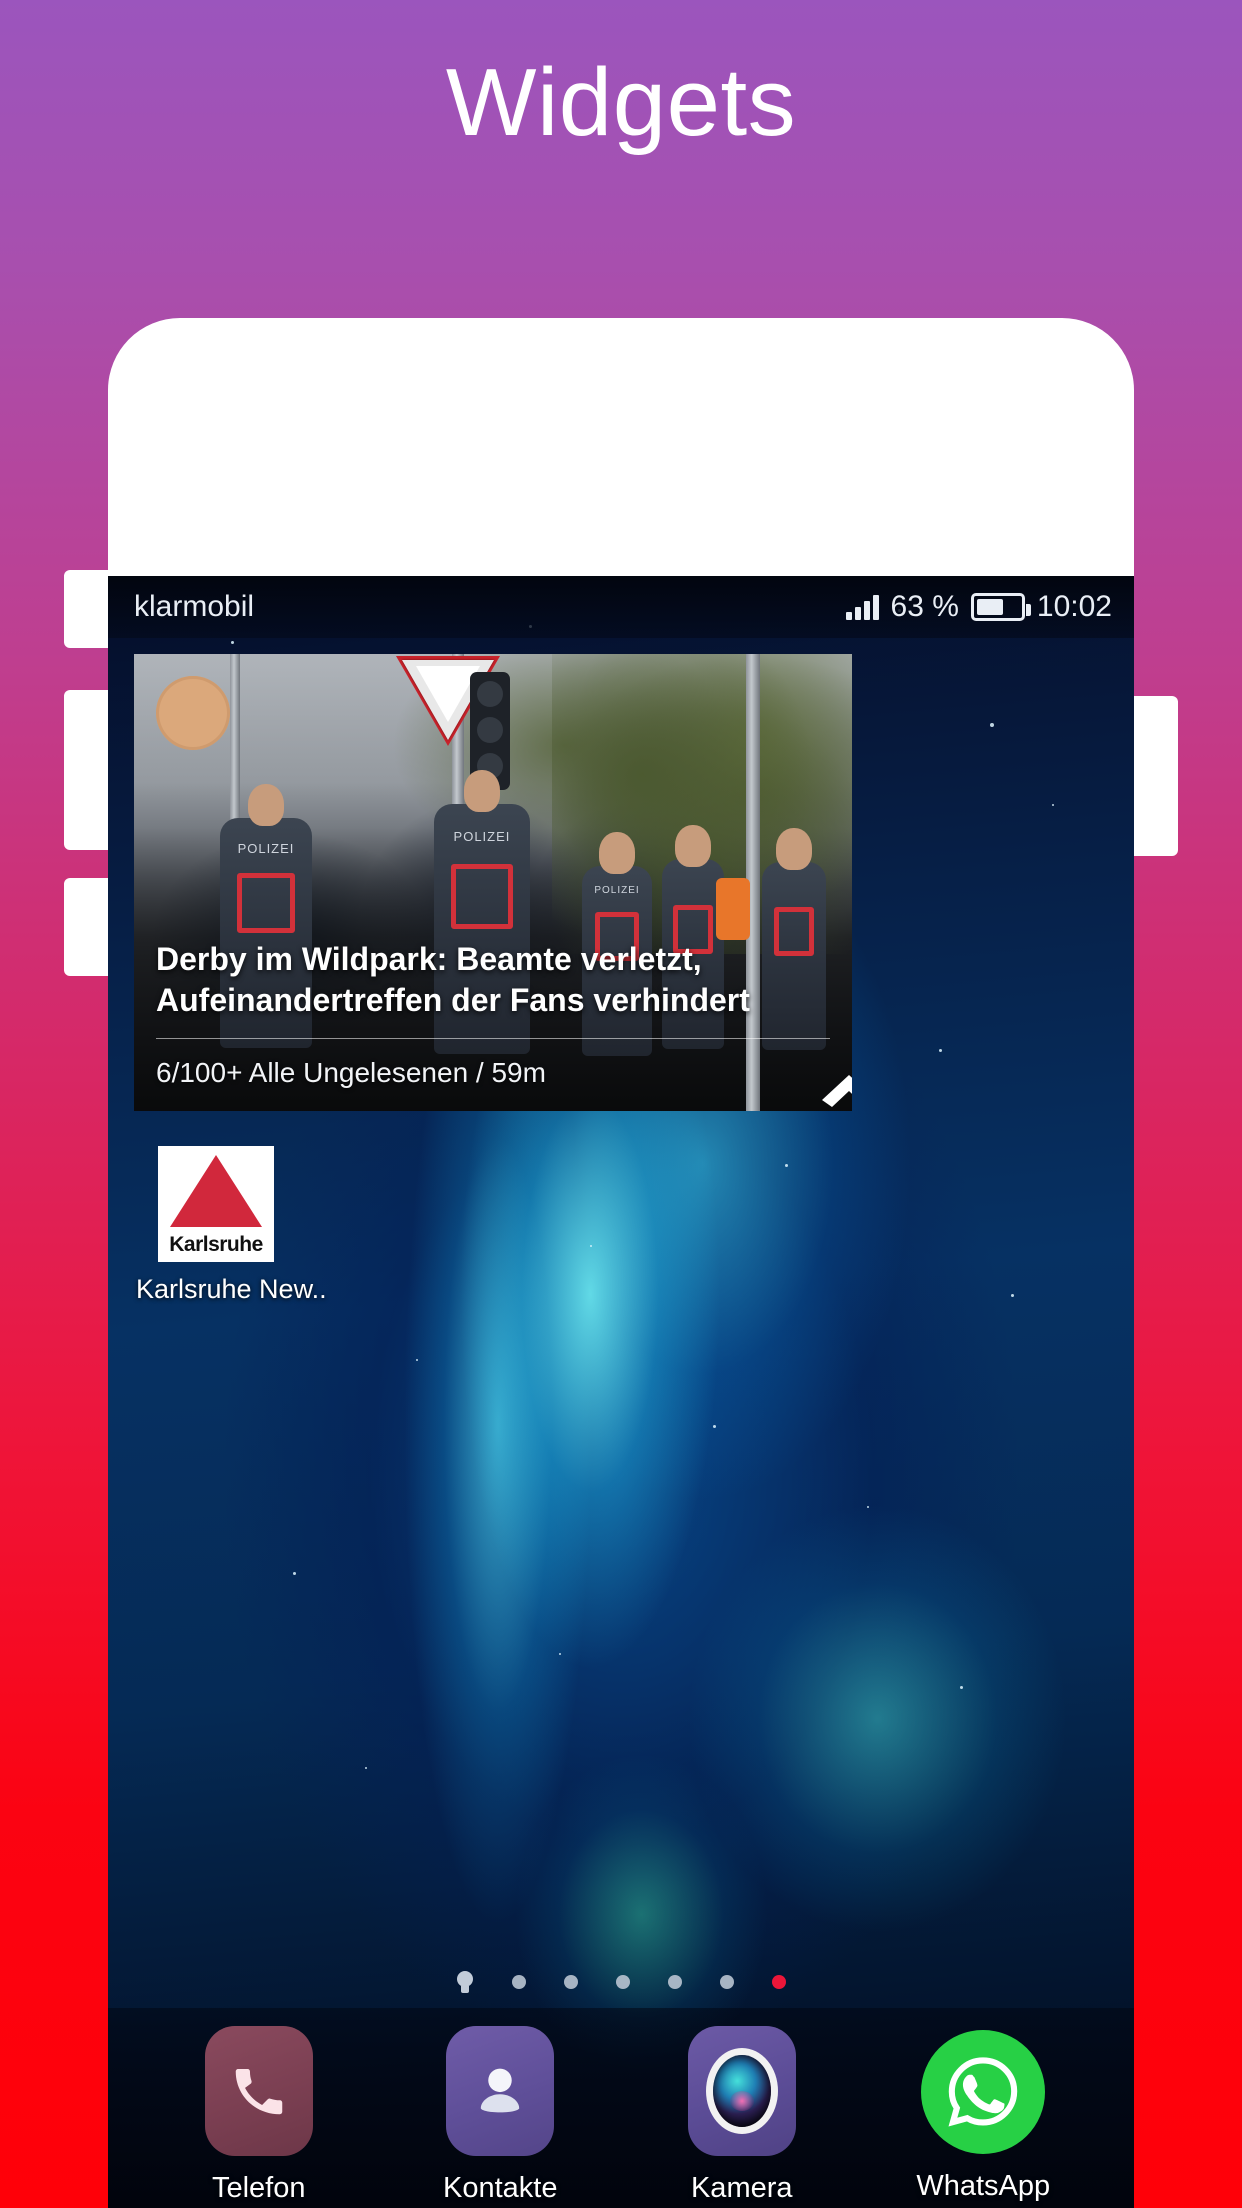 This screenshot has height=2208, width=1242. What do you see at coordinates (465, 1982) in the screenshot?
I see `page-dot-bulb` at bounding box center [465, 1982].